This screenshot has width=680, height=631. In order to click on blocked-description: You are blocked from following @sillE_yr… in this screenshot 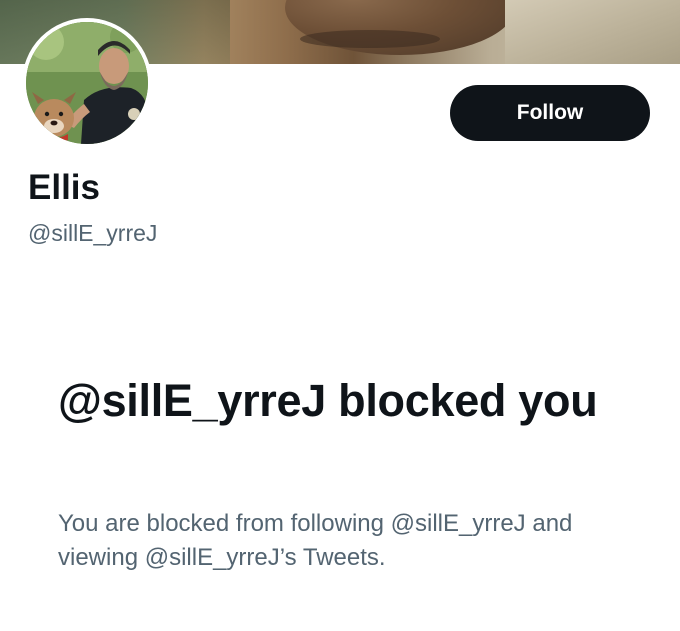, I will do `click(315, 540)`.